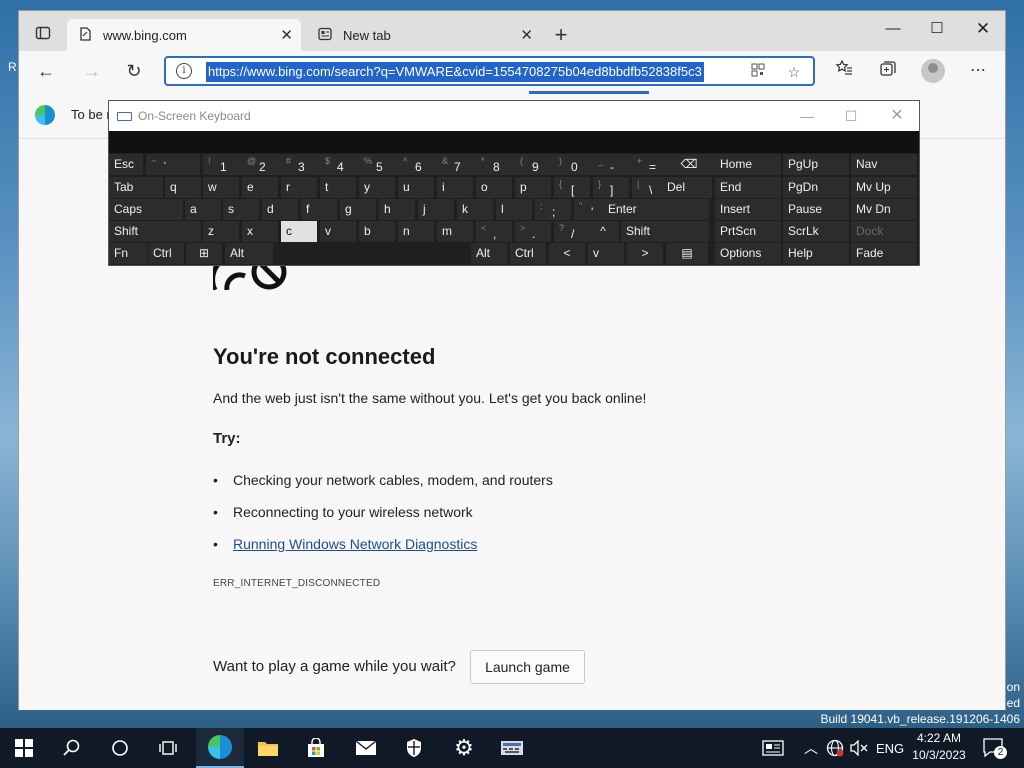 This screenshot has width=1024, height=768. Describe the element at coordinates (173, 164) in the screenshot. I see `key: ~ `` at that location.